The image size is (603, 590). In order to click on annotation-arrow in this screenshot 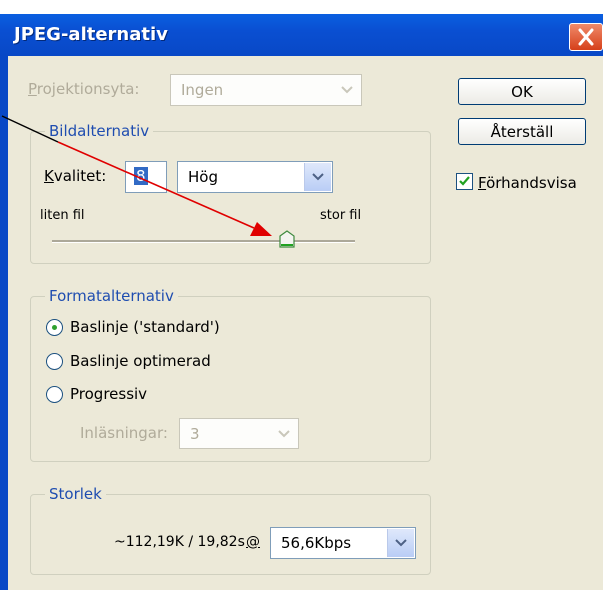, I will do `click(136, 175)`.